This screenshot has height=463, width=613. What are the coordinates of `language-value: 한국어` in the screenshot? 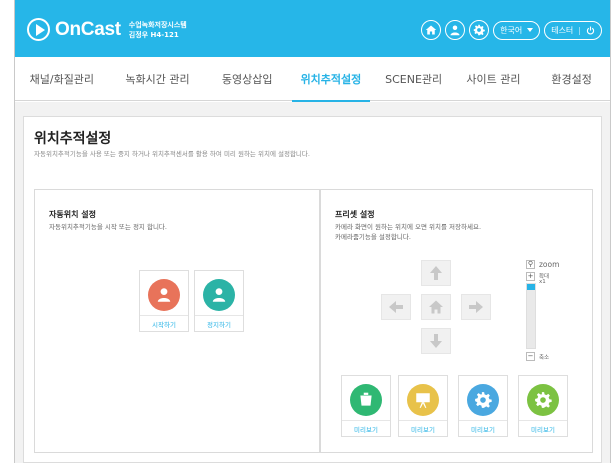 It's located at (511, 30).